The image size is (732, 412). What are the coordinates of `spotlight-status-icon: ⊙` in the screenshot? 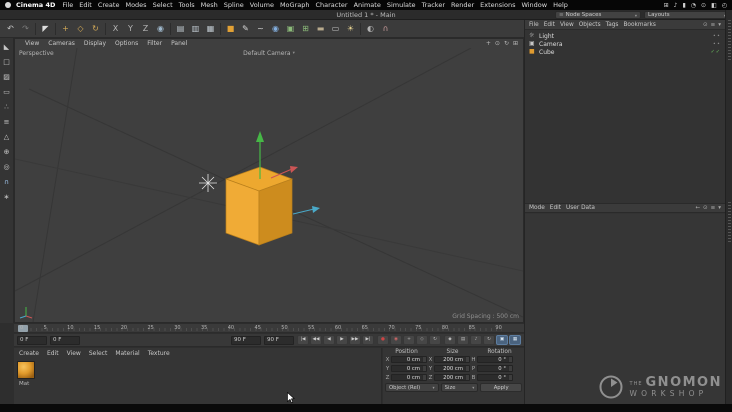 It's located at (703, 5).